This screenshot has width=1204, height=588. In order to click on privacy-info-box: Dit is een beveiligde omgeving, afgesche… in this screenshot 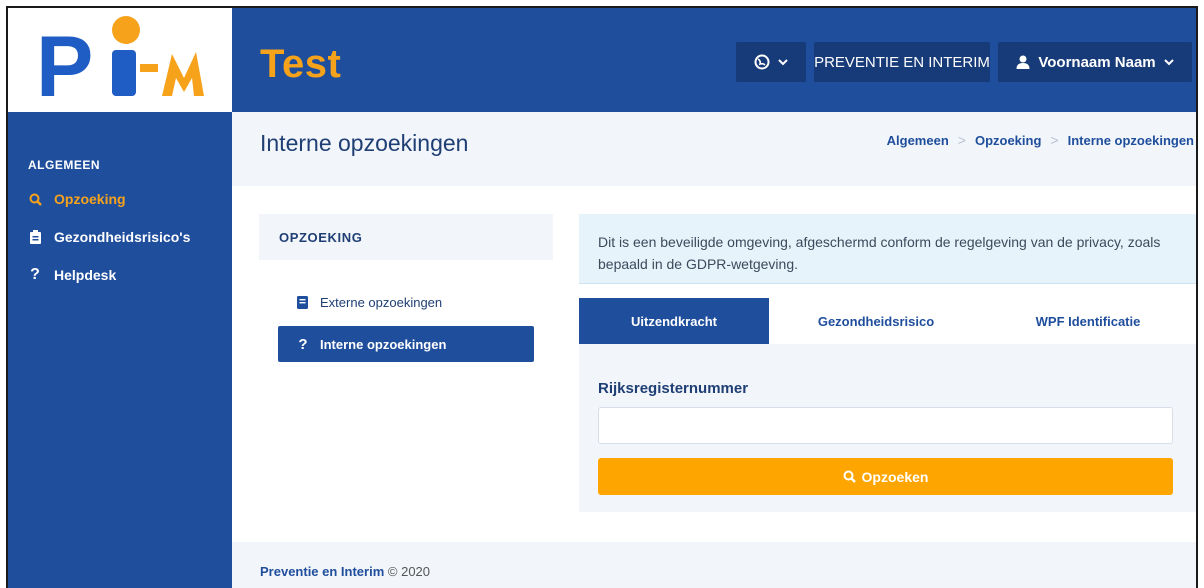, I will do `click(887, 249)`.